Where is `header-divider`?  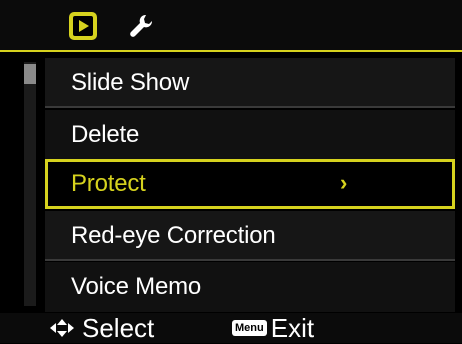 header-divider is located at coordinates (231, 51).